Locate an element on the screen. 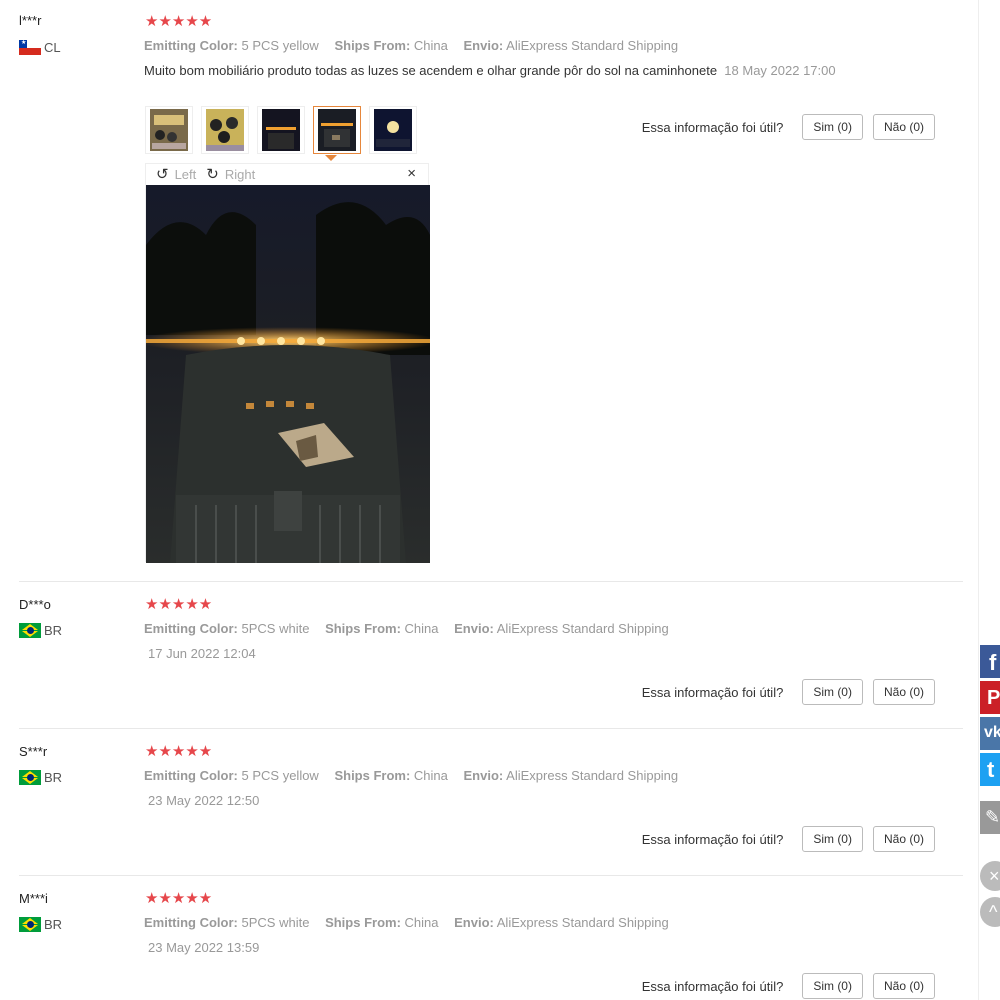 This screenshot has width=1000, height=1000. close-share-button: × is located at coordinates (990, 876).